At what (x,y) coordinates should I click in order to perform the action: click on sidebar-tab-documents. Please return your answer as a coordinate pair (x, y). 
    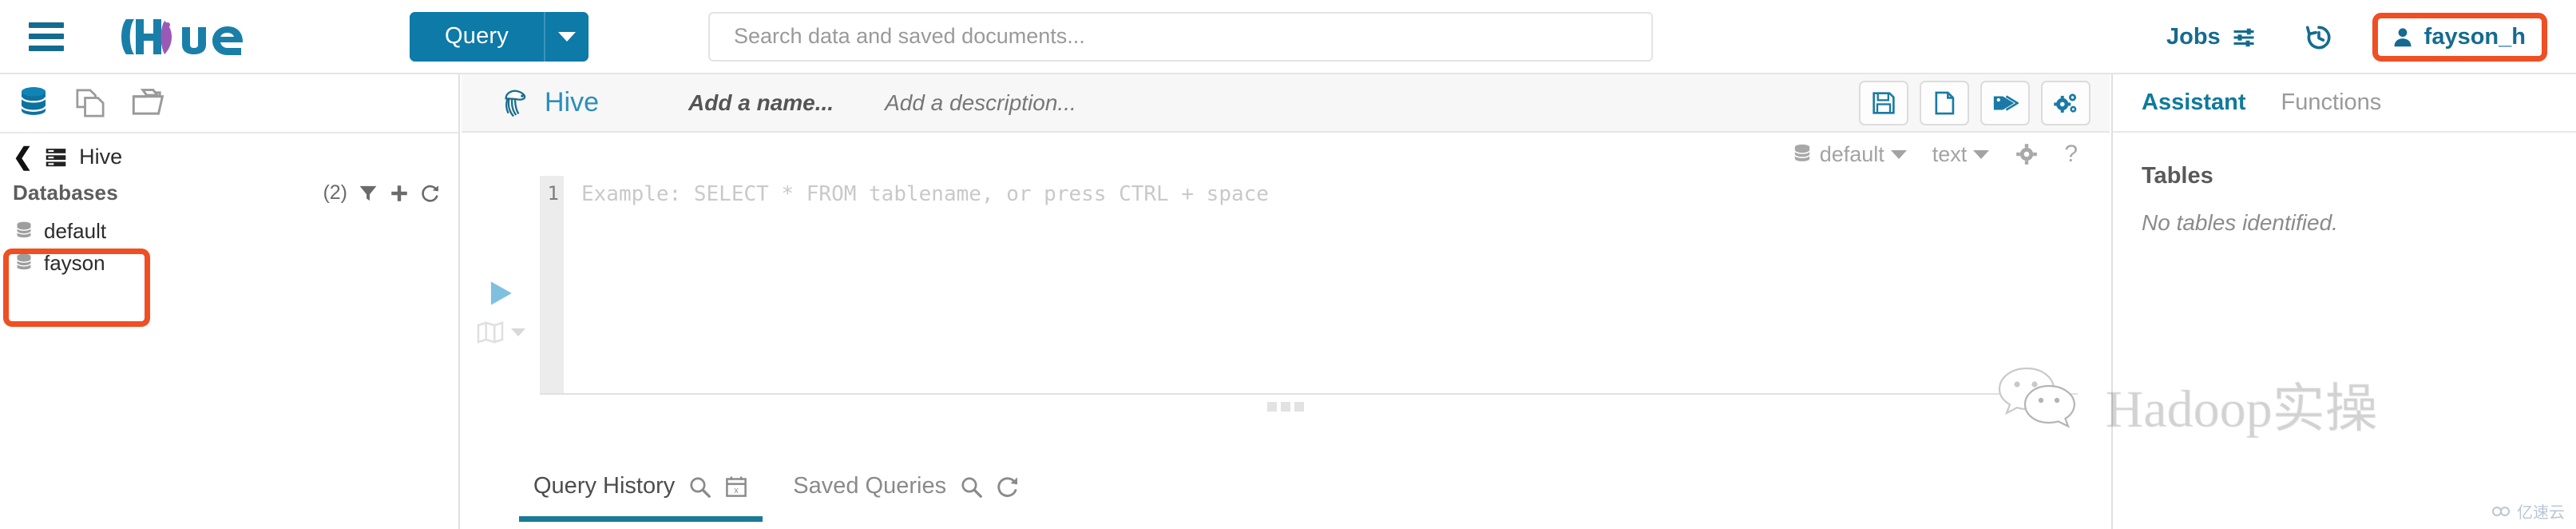
    Looking at the image, I should click on (90, 103).